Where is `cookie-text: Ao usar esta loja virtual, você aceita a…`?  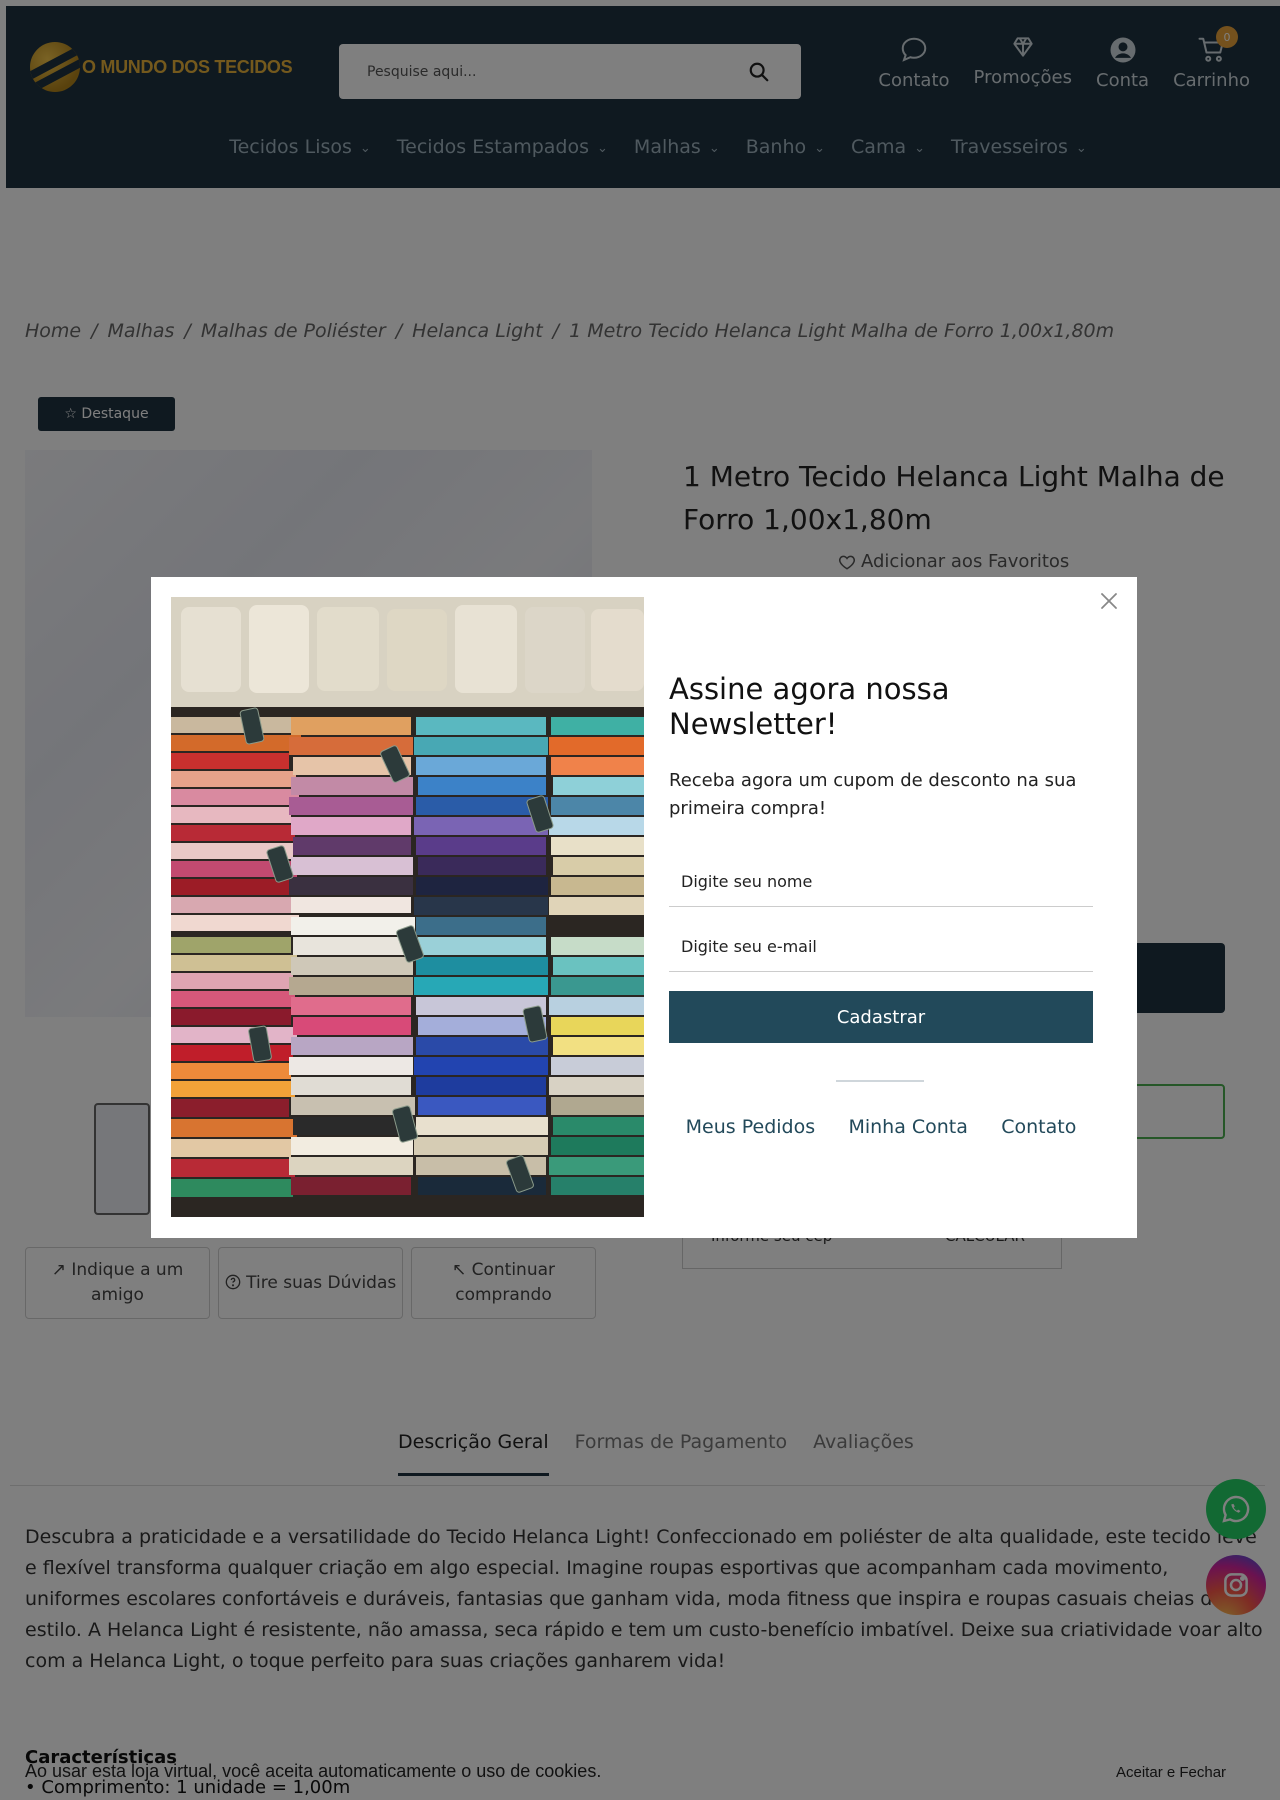
cookie-text: Ao usar esta loja virtual, você aceita a… is located at coordinates (313, 1771).